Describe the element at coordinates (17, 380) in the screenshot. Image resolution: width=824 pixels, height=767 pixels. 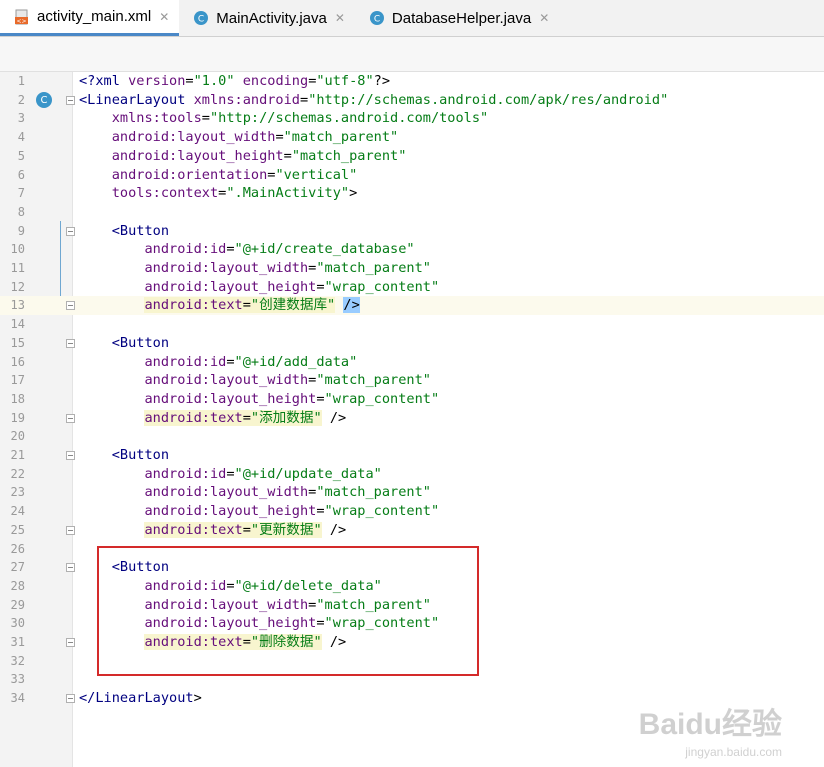
I see `line-number: 17` at that location.